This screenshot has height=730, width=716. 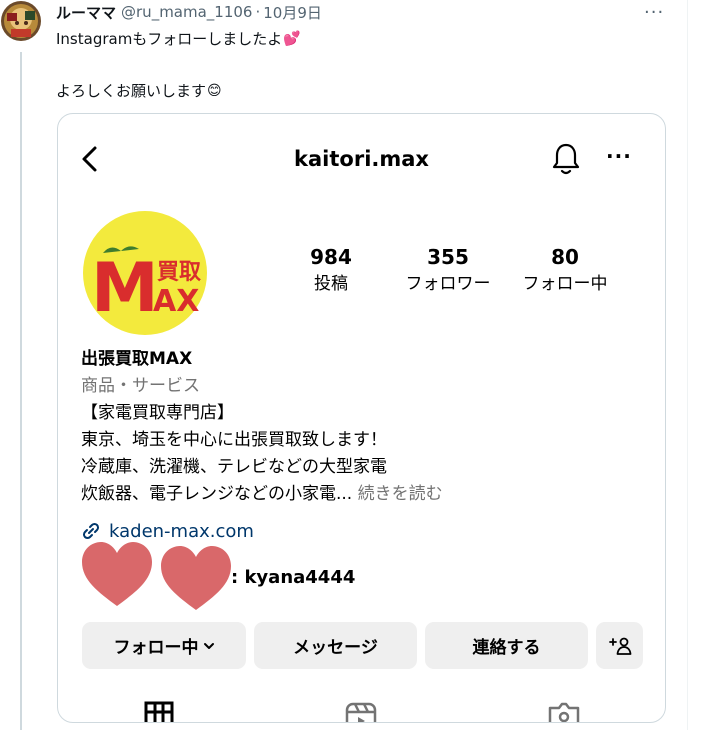 I want to click on stat-followers-label: フォロワー, so click(x=448, y=284).